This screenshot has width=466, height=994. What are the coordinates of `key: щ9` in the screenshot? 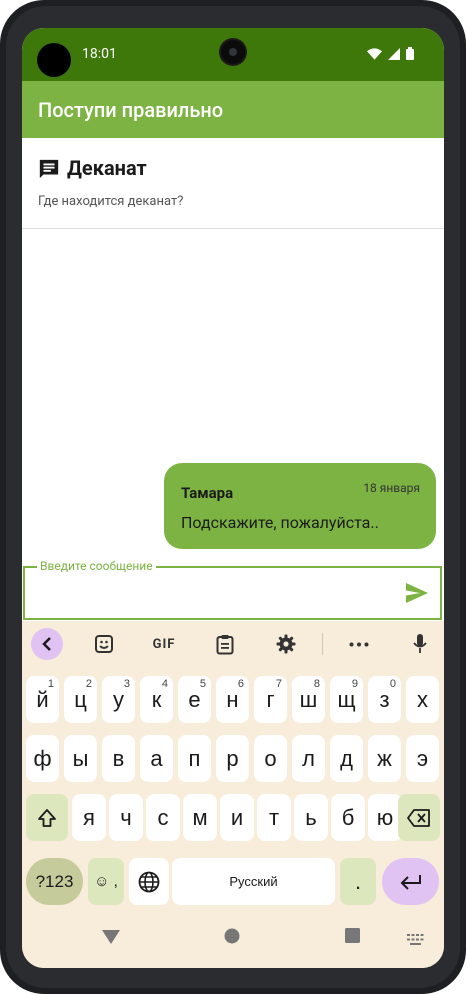 It's located at (346, 699).